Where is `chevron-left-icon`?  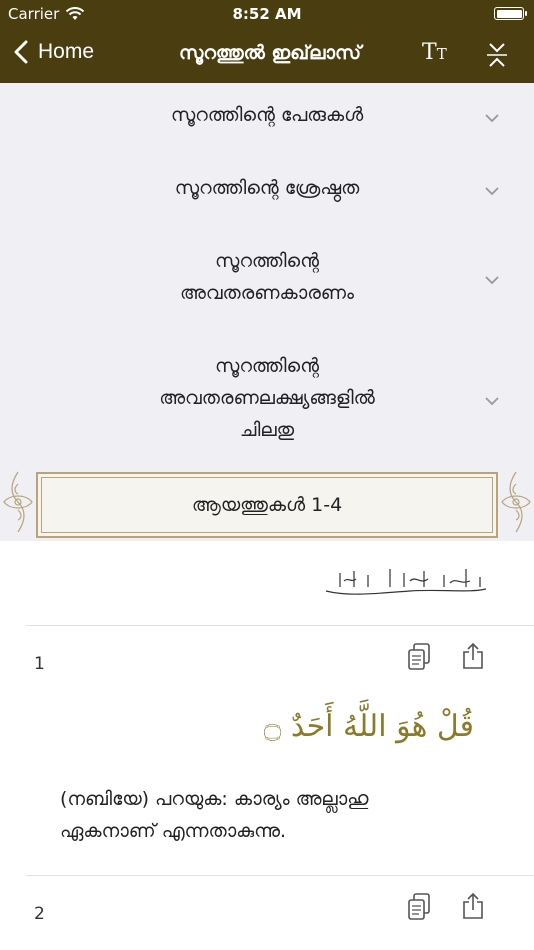
chevron-left-icon is located at coordinates (21, 52).